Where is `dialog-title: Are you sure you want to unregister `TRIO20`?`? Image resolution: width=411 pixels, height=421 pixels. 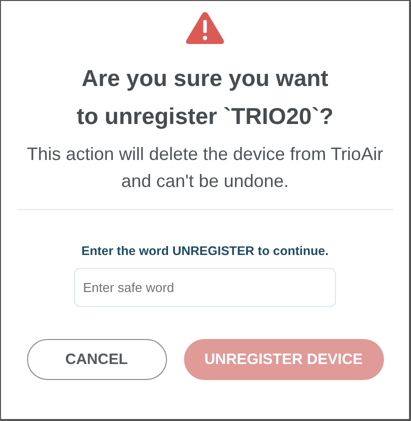 dialog-title: Are you sure you want to unregister `TRIO20`? is located at coordinates (205, 97).